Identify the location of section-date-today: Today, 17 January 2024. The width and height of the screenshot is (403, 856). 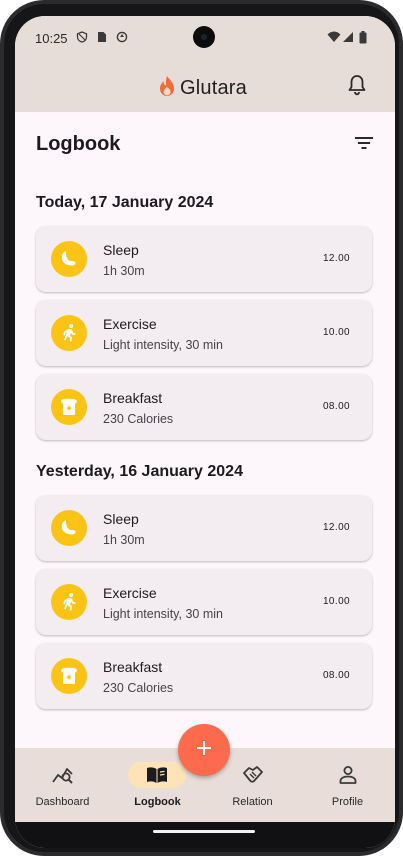
(125, 202).